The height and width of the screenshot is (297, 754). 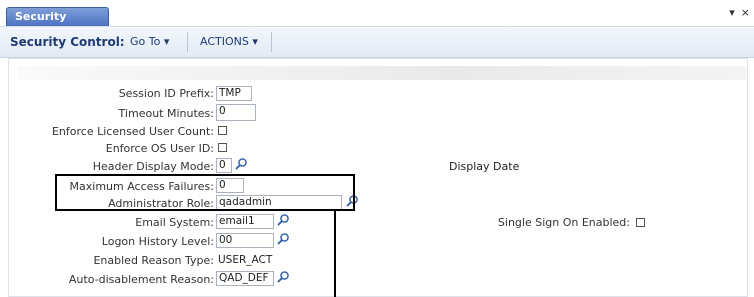 I want to click on tab-security-control: Security Control, so click(x=57, y=23).